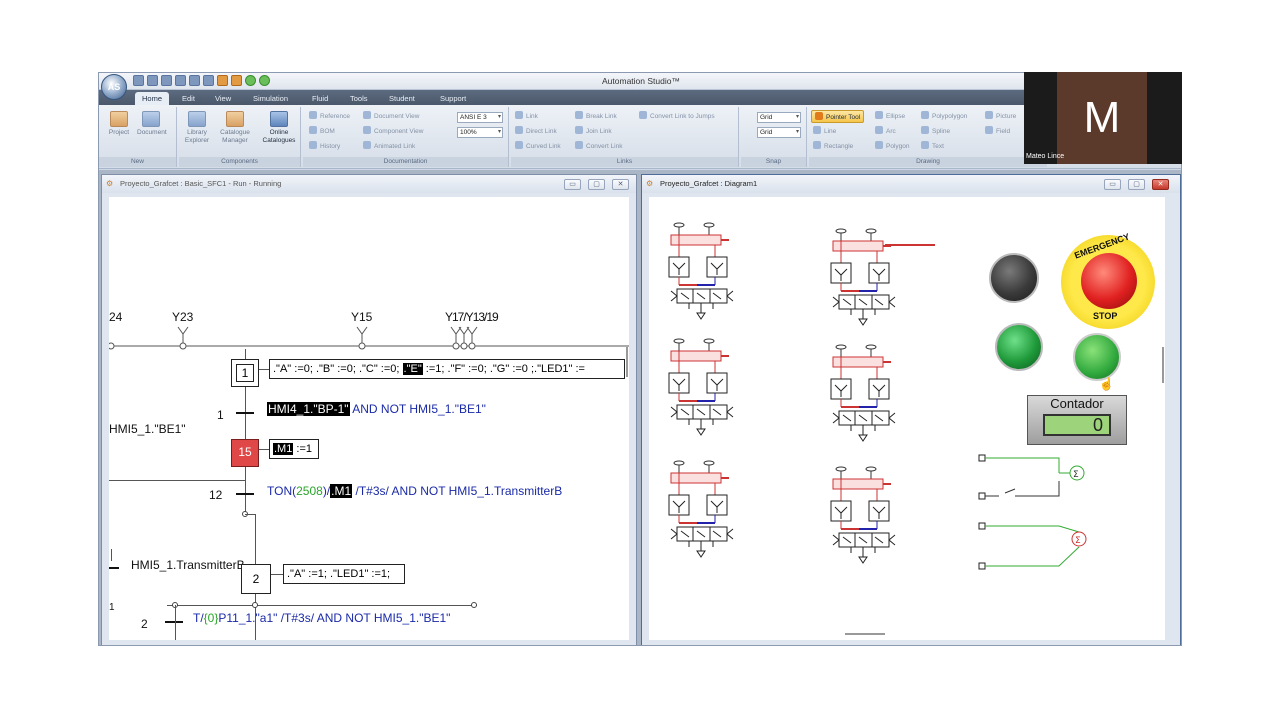  What do you see at coordinates (151, 119) in the screenshot?
I see `document-icon` at bounding box center [151, 119].